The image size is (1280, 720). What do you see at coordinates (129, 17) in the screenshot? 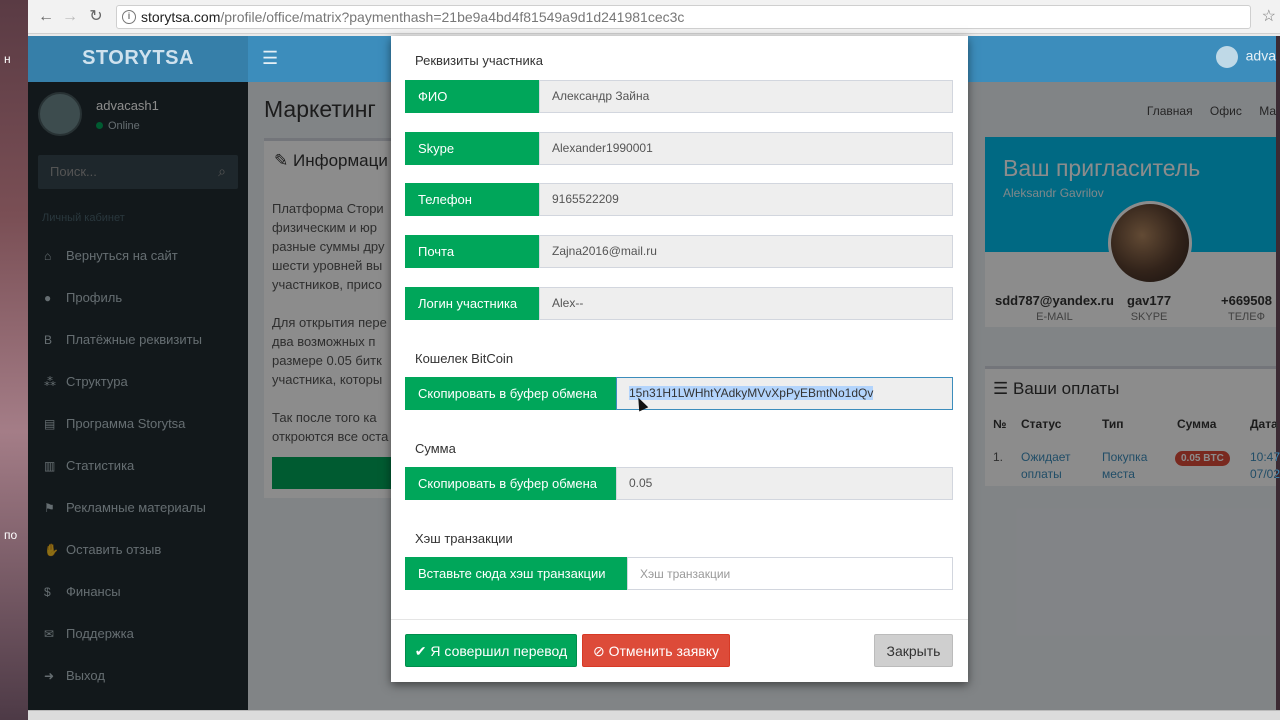
I see `info-icon: i` at bounding box center [129, 17].